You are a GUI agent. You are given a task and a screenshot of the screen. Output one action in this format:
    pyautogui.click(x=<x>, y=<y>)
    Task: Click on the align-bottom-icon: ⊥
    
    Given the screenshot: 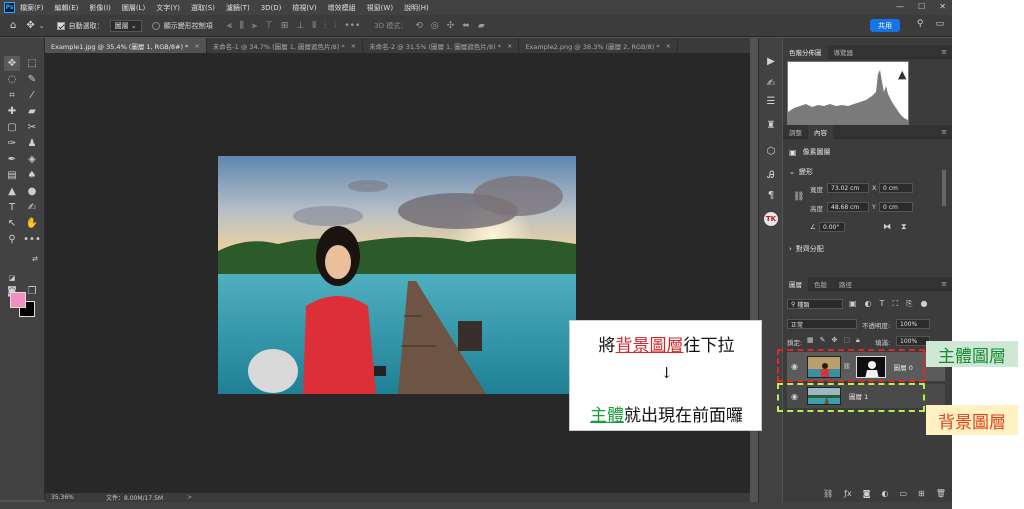 What is the action you would take?
    pyautogui.click(x=300, y=26)
    